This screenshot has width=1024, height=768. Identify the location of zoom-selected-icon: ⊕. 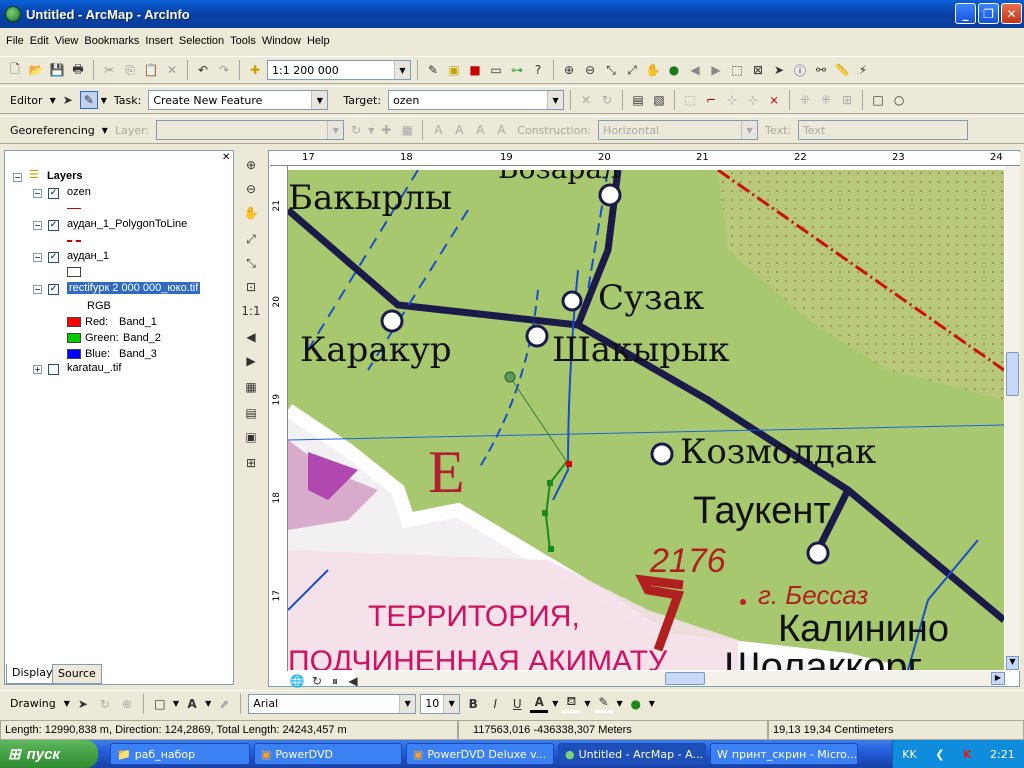
(127, 704).